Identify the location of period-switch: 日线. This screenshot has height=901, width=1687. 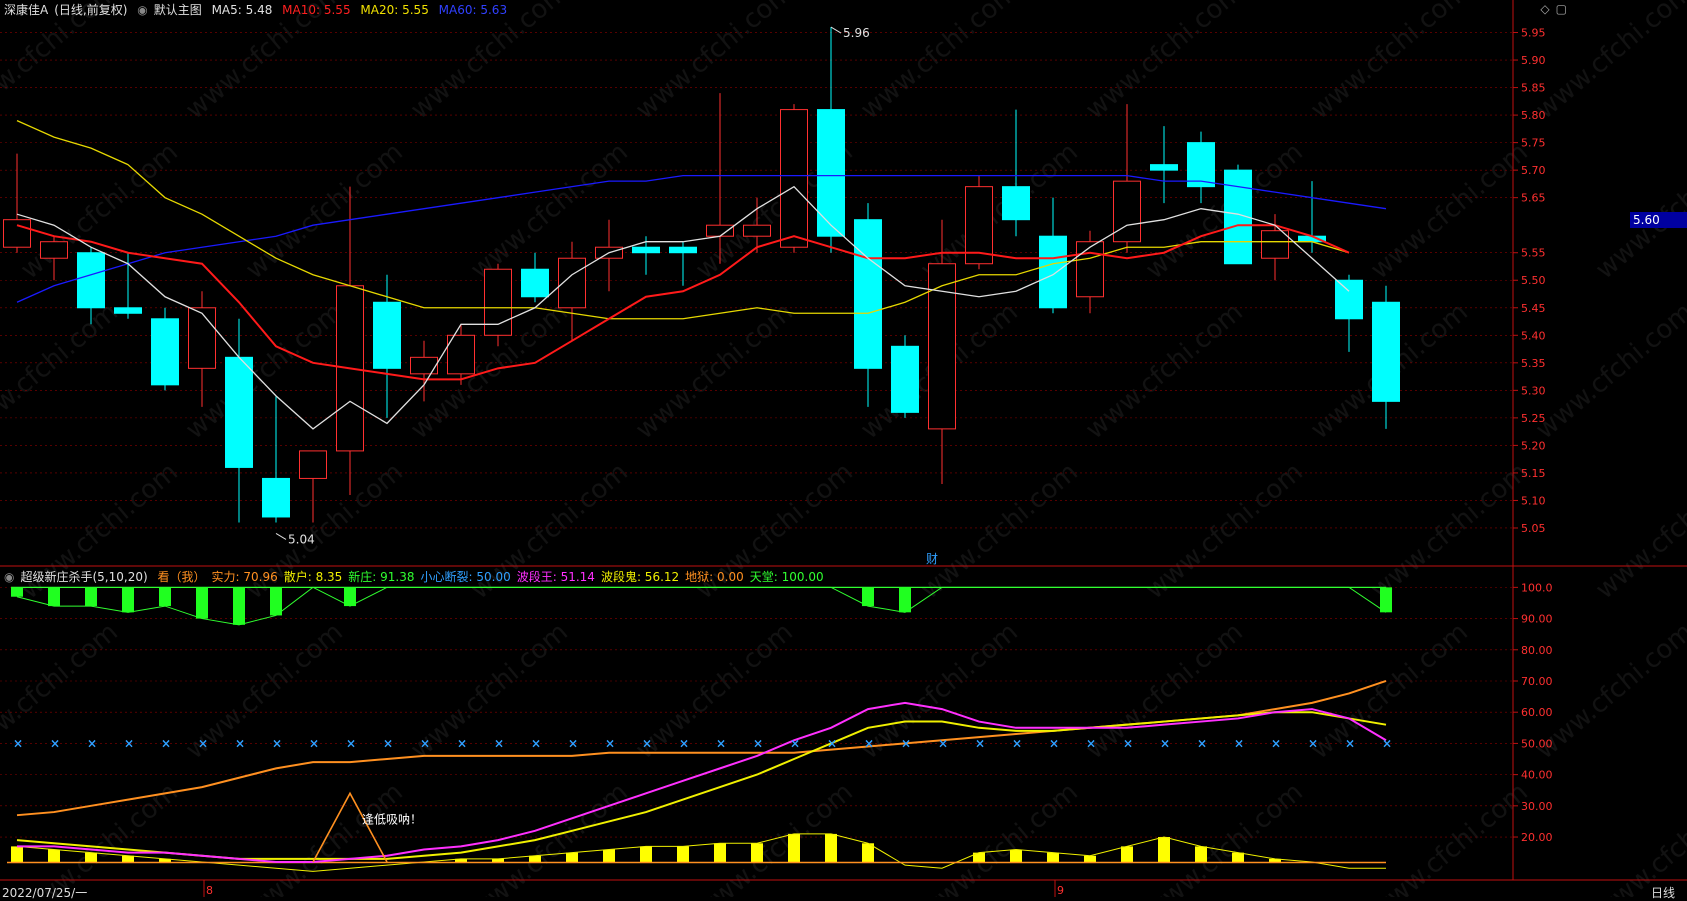
(1663, 892).